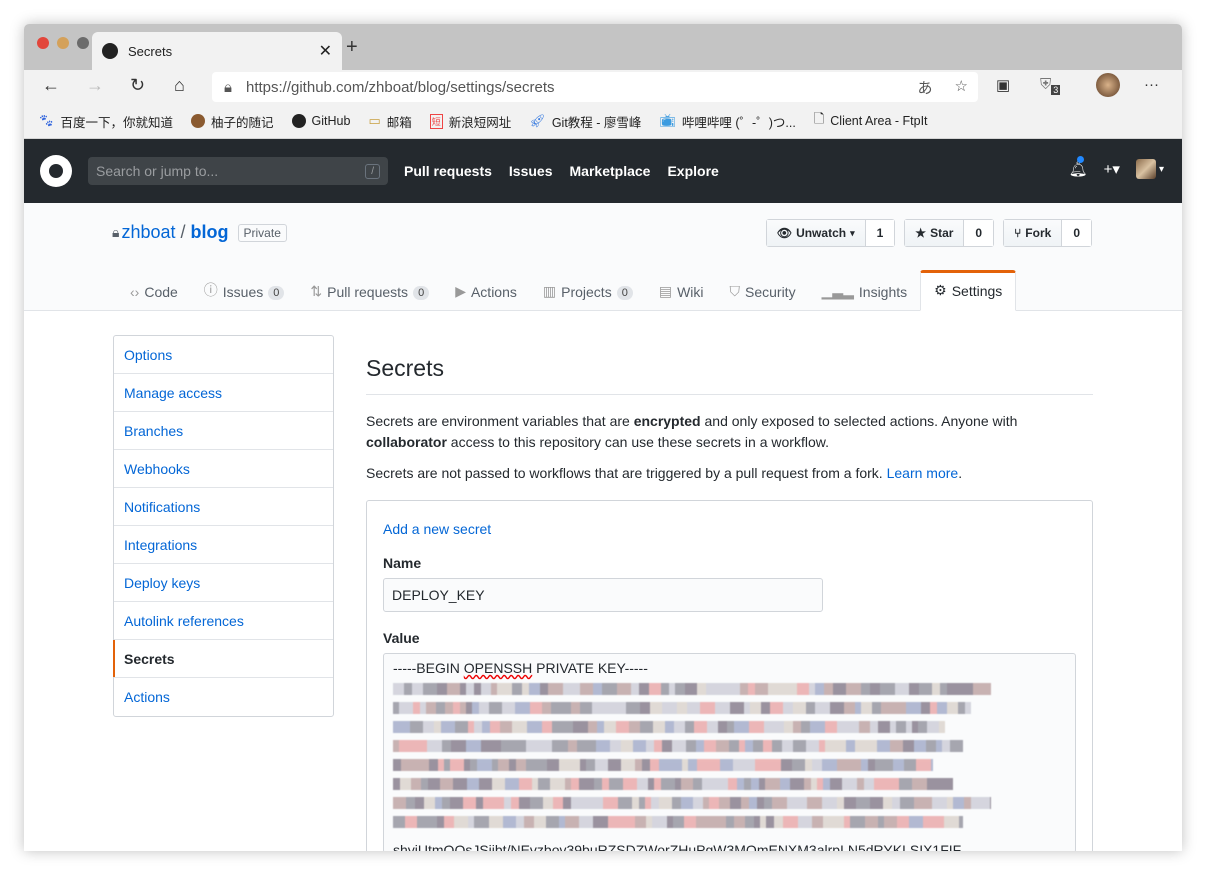  What do you see at coordinates (352, 47) in the screenshot?
I see `new-tab-button: +` at bounding box center [352, 47].